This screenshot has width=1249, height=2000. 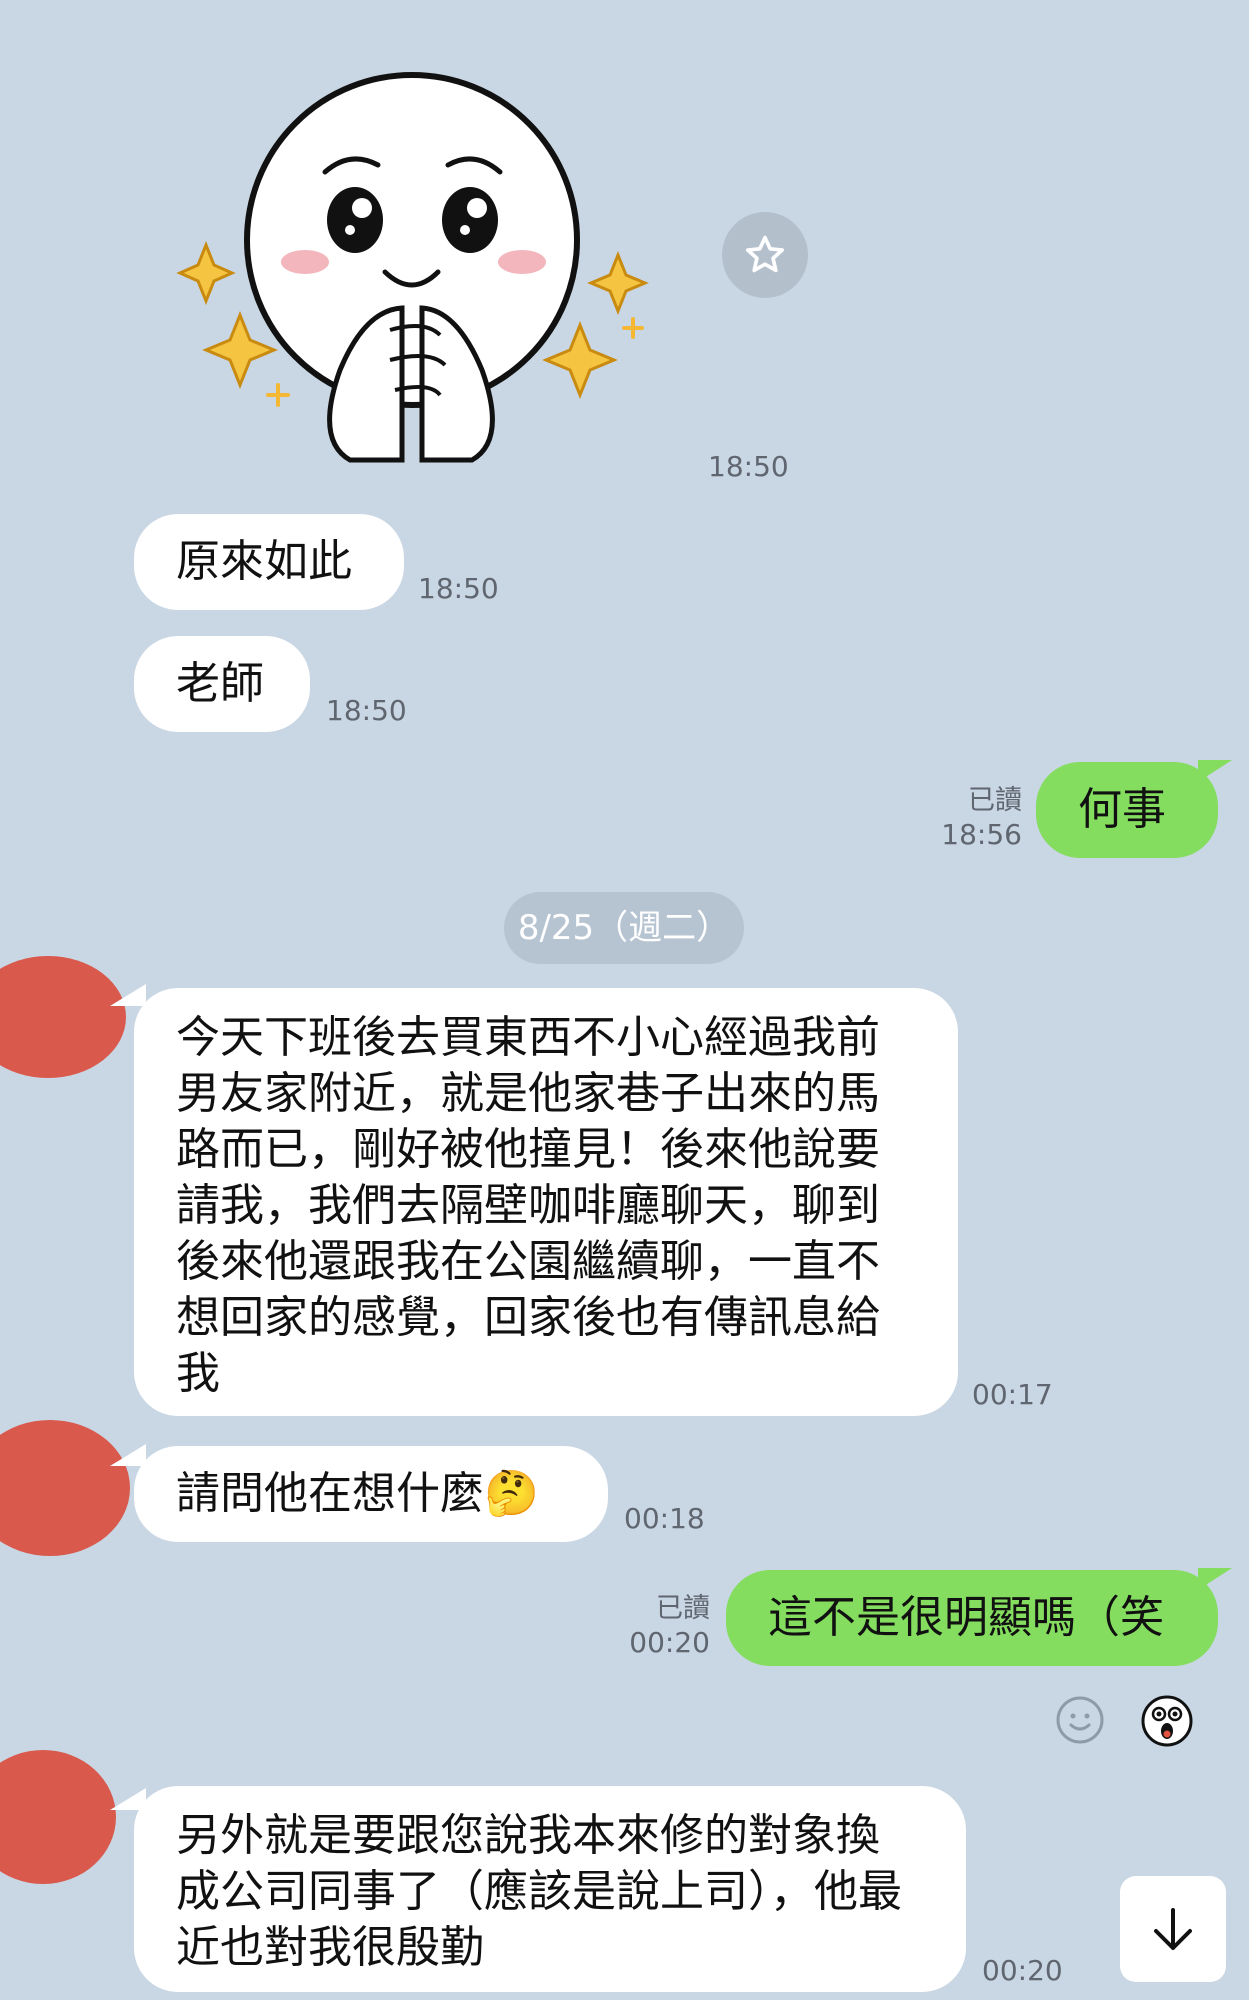 I want to click on star-icon, so click(x=765, y=254).